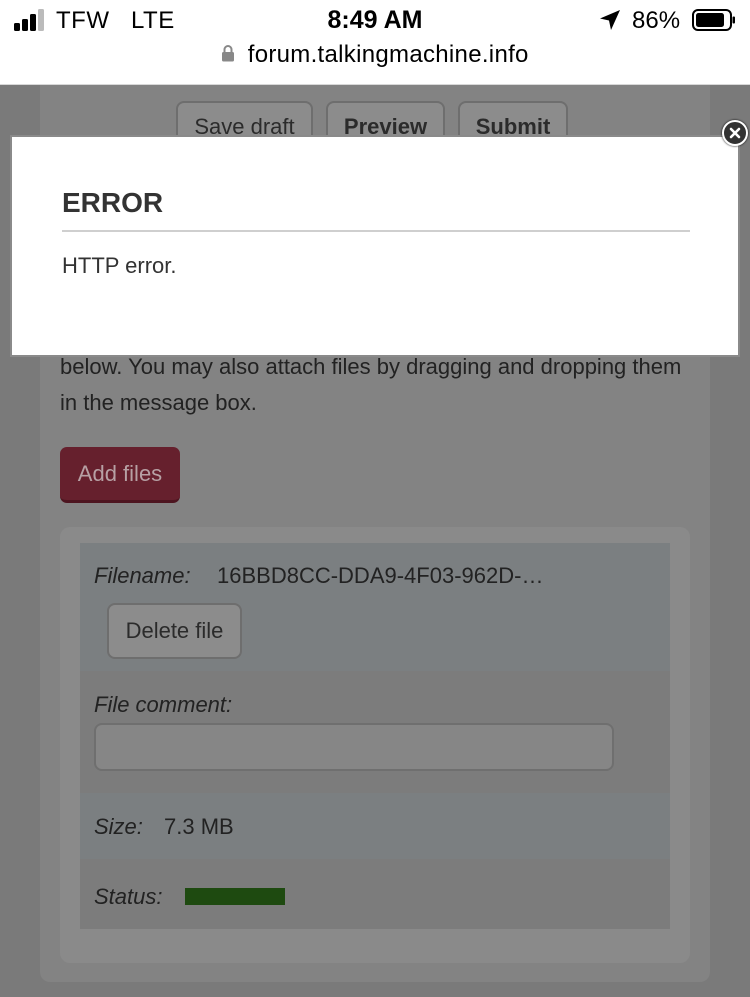 Image resolution: width=750 pixels, height=997 pixels. I want to click on close-icon, so click(735, 133).